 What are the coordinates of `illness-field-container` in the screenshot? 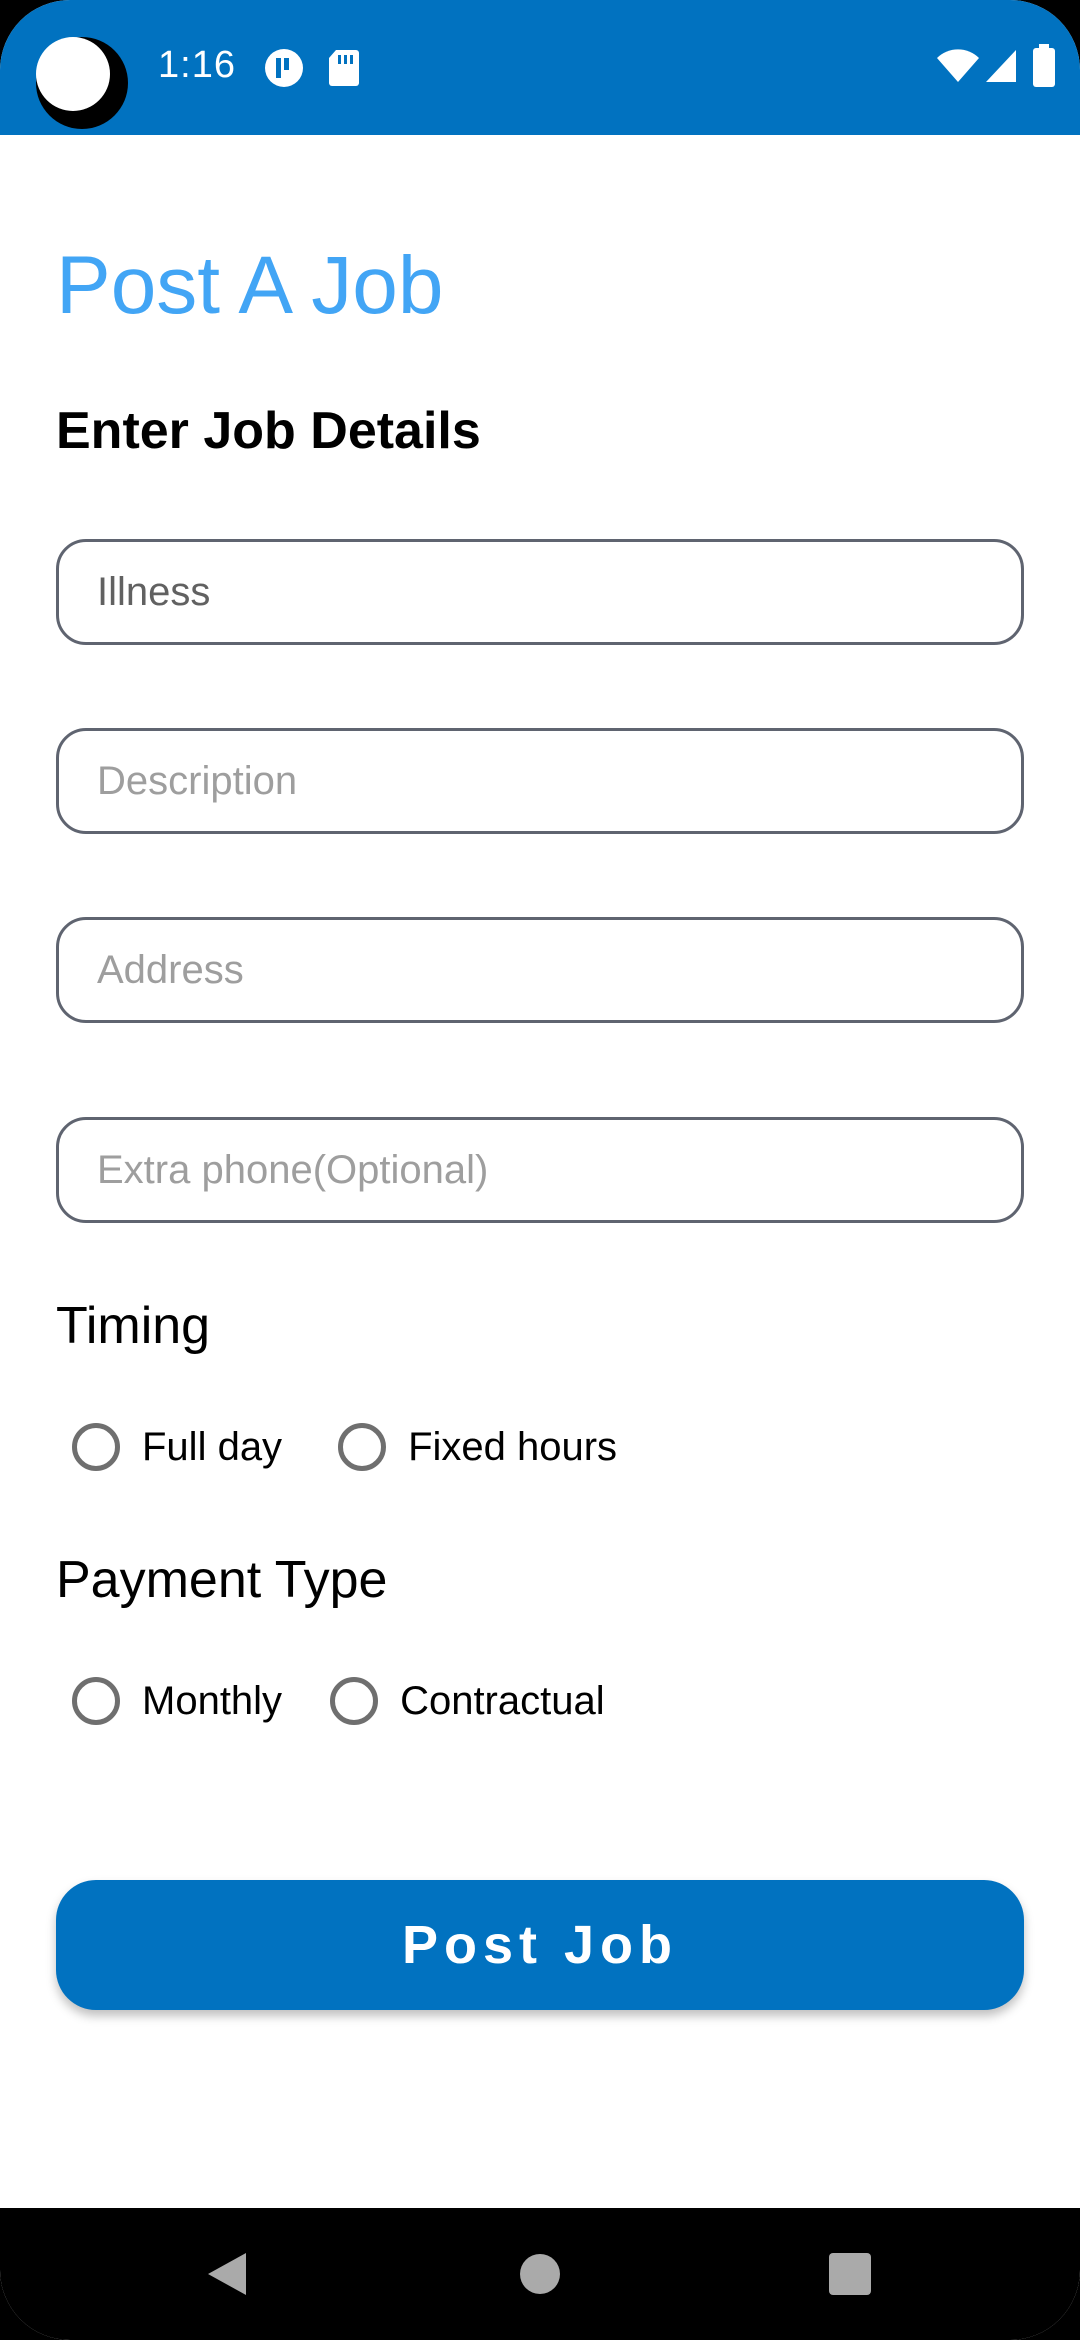 It's located at (540, 592).